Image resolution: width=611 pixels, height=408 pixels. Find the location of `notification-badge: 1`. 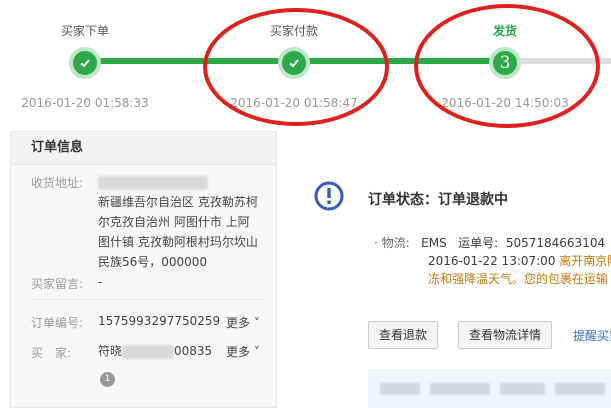

notification-badge: 1 is located at coordinates (107, 379).